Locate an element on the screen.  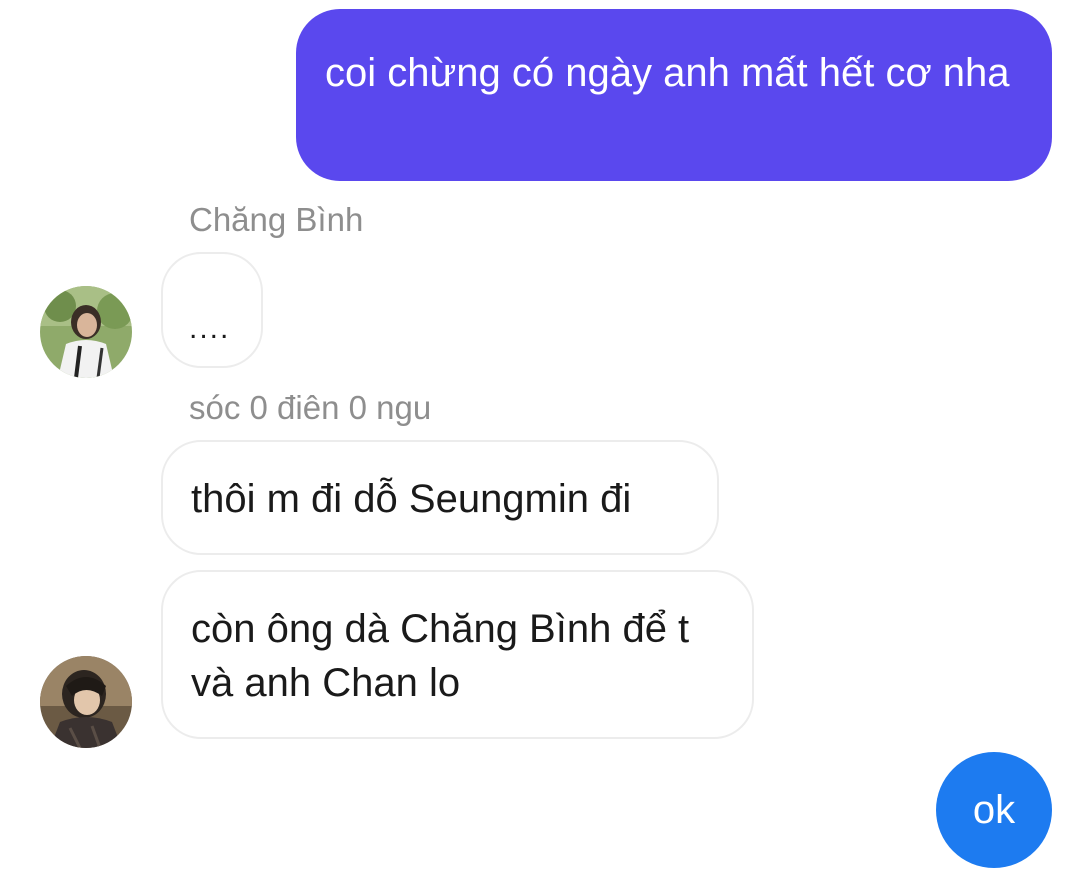
outgoing-message-bubble: ok is located at coordinates (994, 810).